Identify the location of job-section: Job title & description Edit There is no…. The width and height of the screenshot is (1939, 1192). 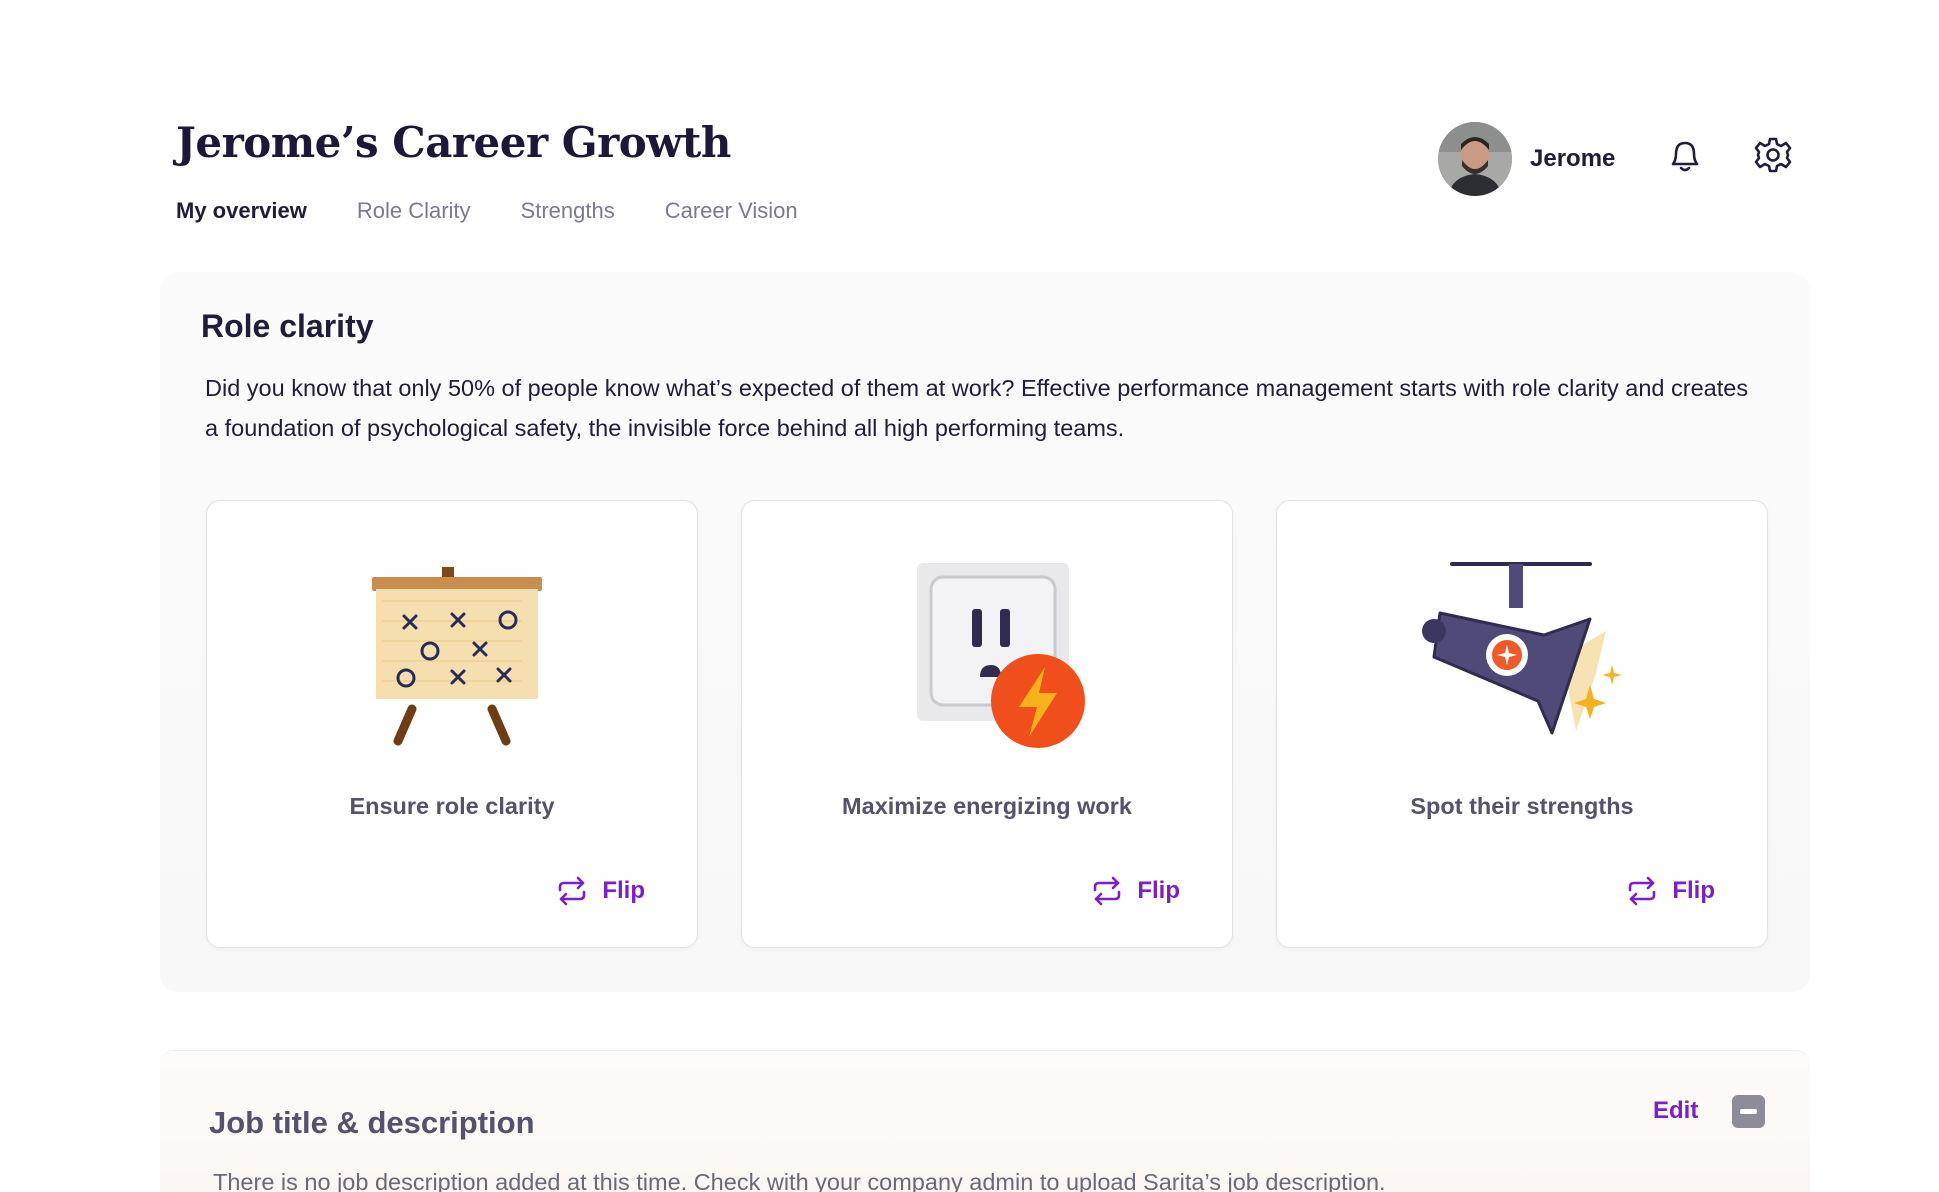
(985, 1121).